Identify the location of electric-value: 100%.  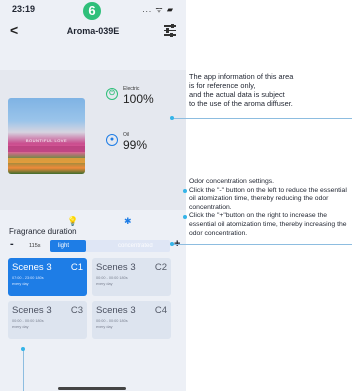
(138, 99).